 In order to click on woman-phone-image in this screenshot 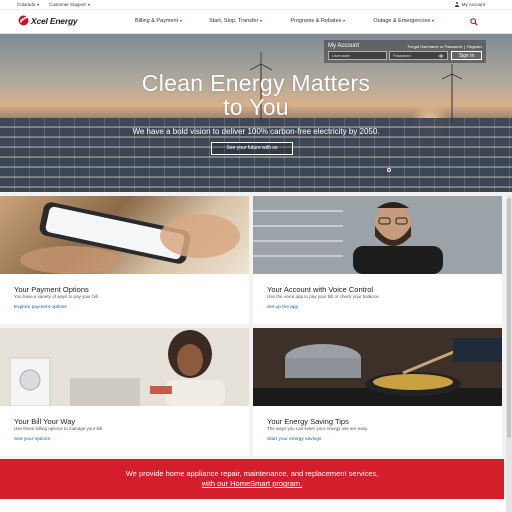, I will do `click(124, 367)`.